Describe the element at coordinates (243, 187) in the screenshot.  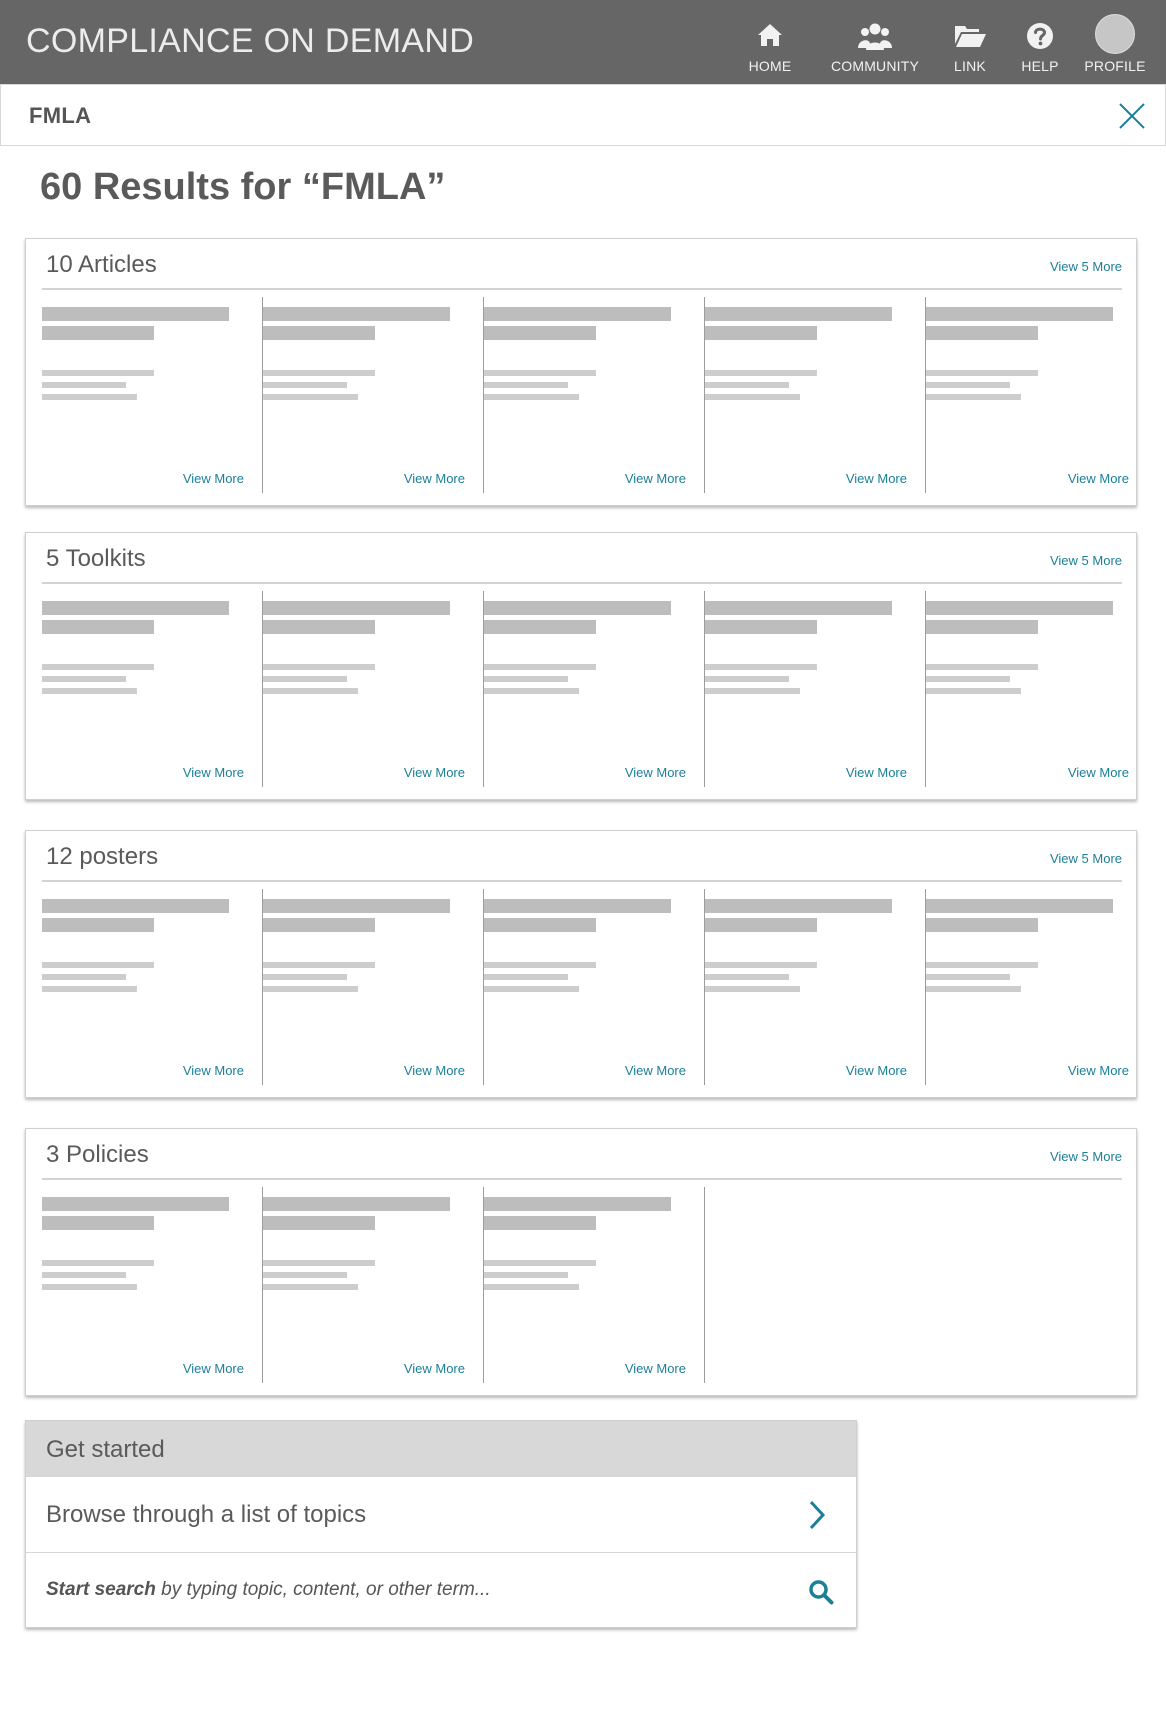
I see `results-title: 60 Results for “FMLA”` at that location.